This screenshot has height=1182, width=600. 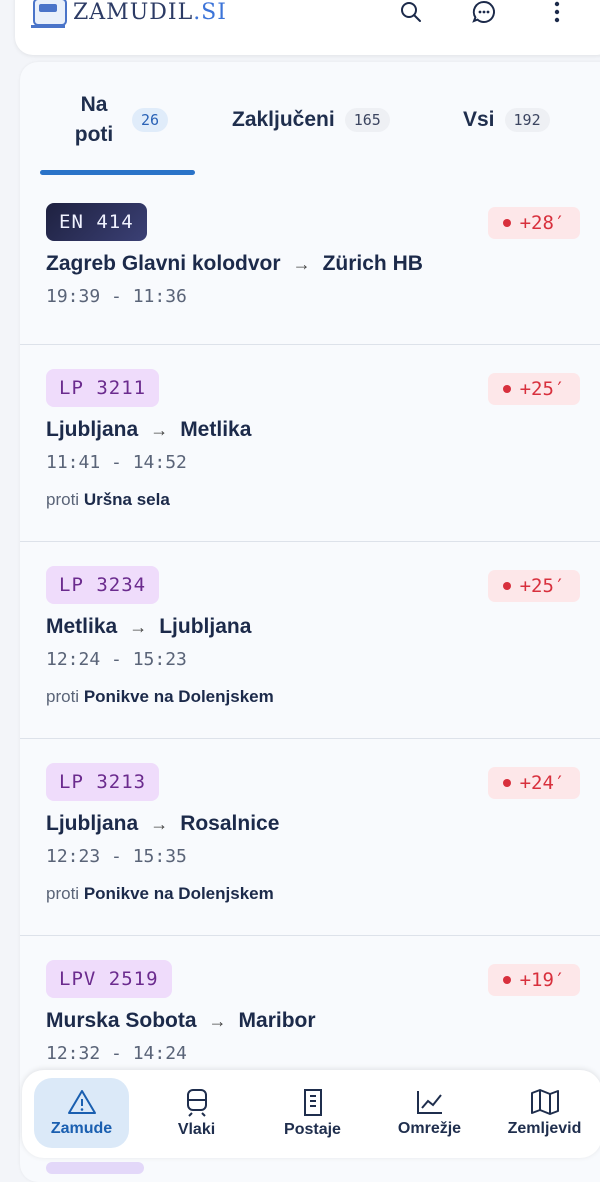 I want to click on chat-icon, so click(x=484, y=13).